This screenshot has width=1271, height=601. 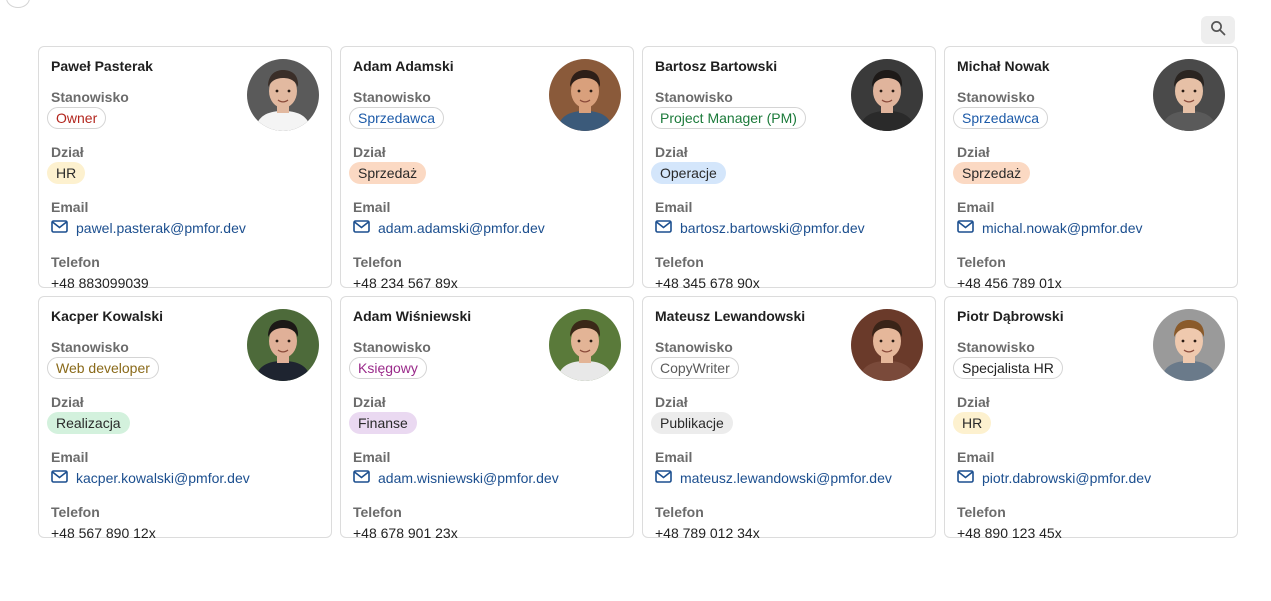 I want to click on back-button, so click(x=18, y=4).